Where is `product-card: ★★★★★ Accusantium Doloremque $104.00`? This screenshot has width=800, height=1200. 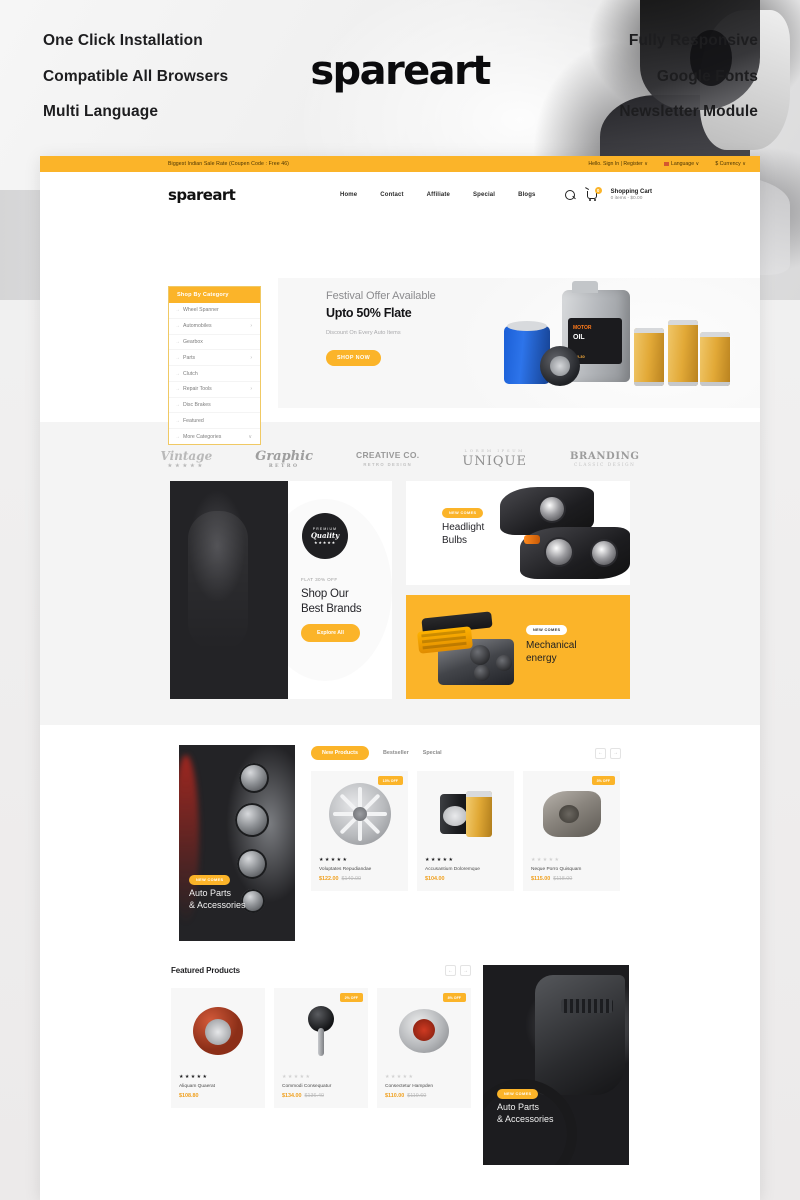 product-card: ★★★★★ Accusantium Doloremque $104.00 is located at coordinates (465, 831).